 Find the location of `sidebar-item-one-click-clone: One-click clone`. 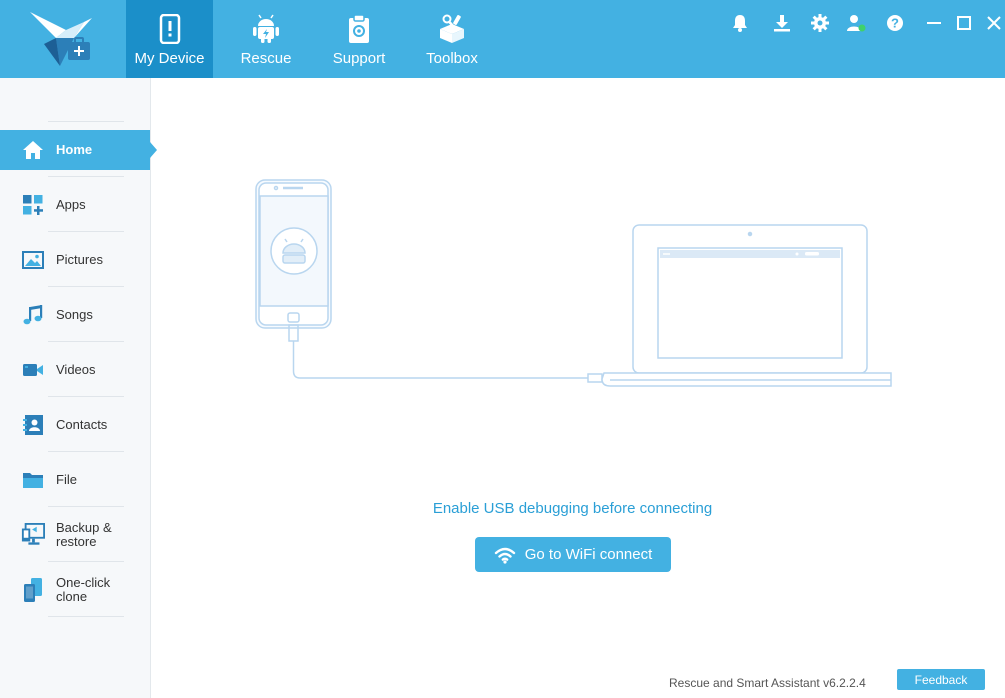

sidebar-item-one-click-clone: One-click clone is located at coordinates (75, 590).